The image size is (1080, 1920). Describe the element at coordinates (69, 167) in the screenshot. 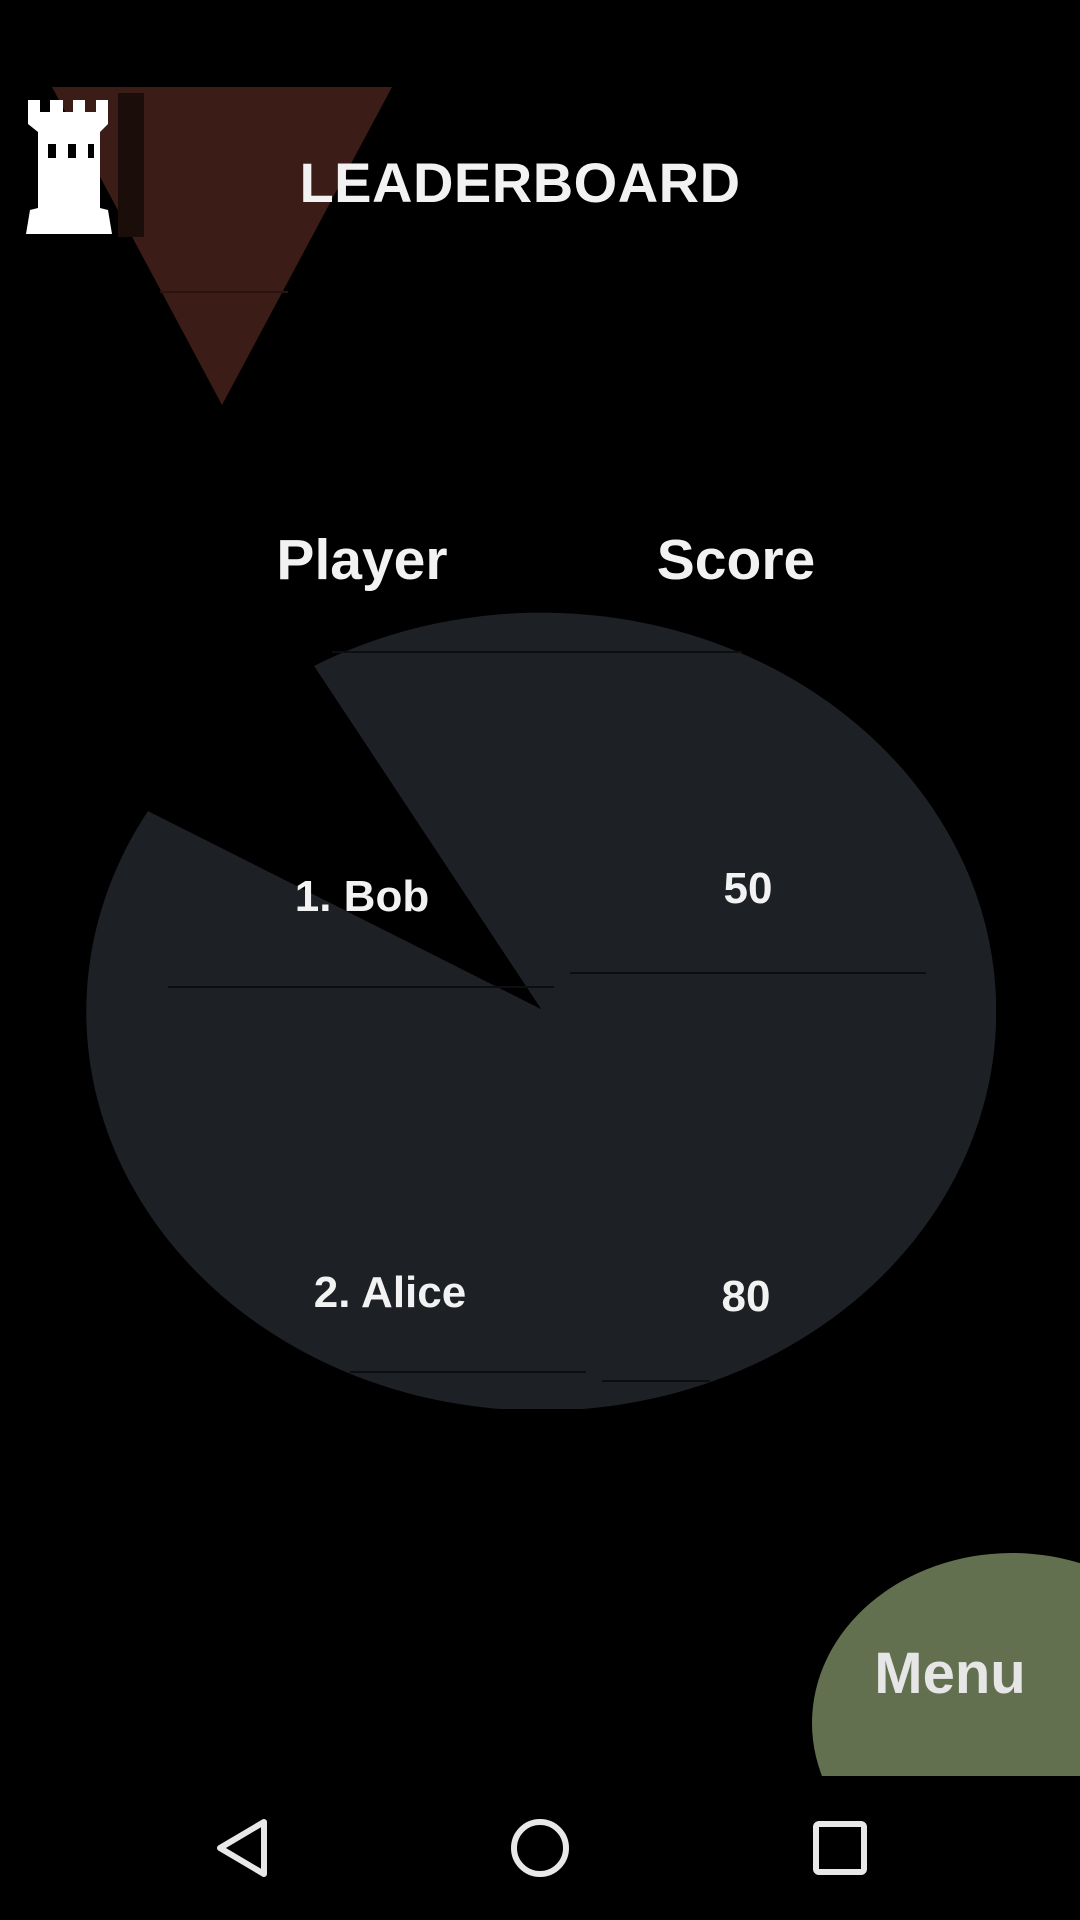

I see `rook-tower-icon` at that location.